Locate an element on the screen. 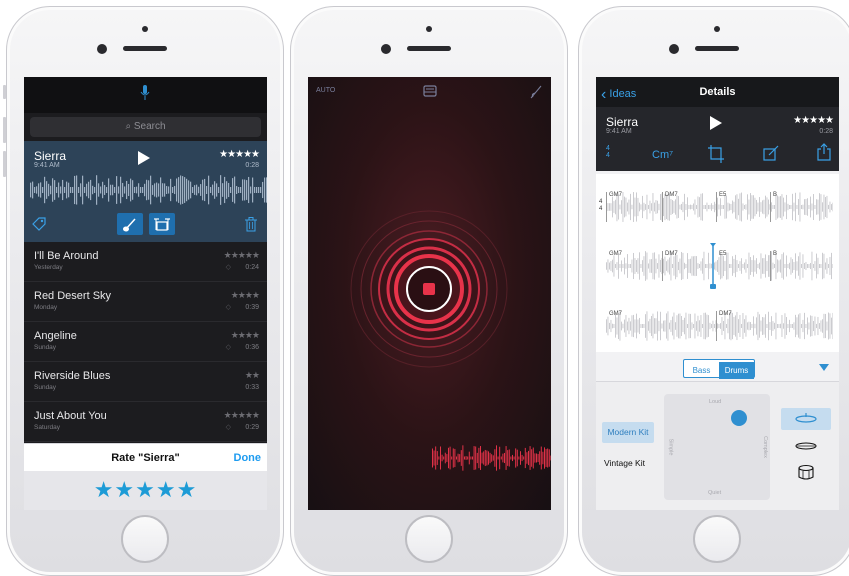 This screenshot has width=849, height=576. drum-xy-pad: Loud Quiet Simple Complex is located at coordinates (717, 447).